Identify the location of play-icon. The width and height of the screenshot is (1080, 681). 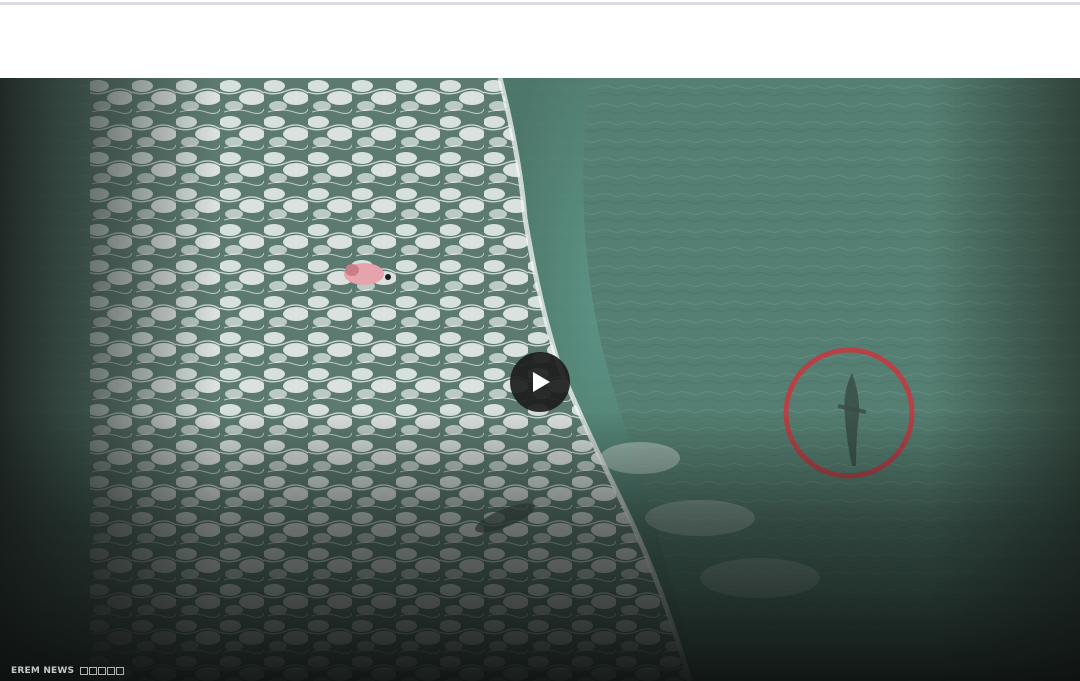
(541, 382).